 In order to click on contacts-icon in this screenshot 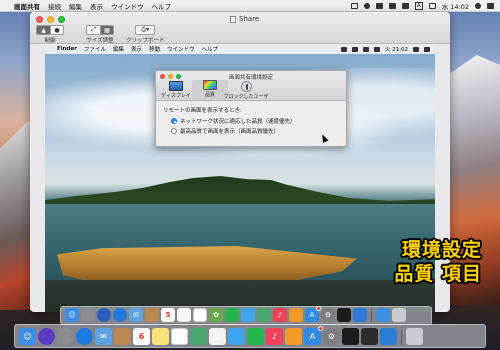, I will do `click(122, 336)`.